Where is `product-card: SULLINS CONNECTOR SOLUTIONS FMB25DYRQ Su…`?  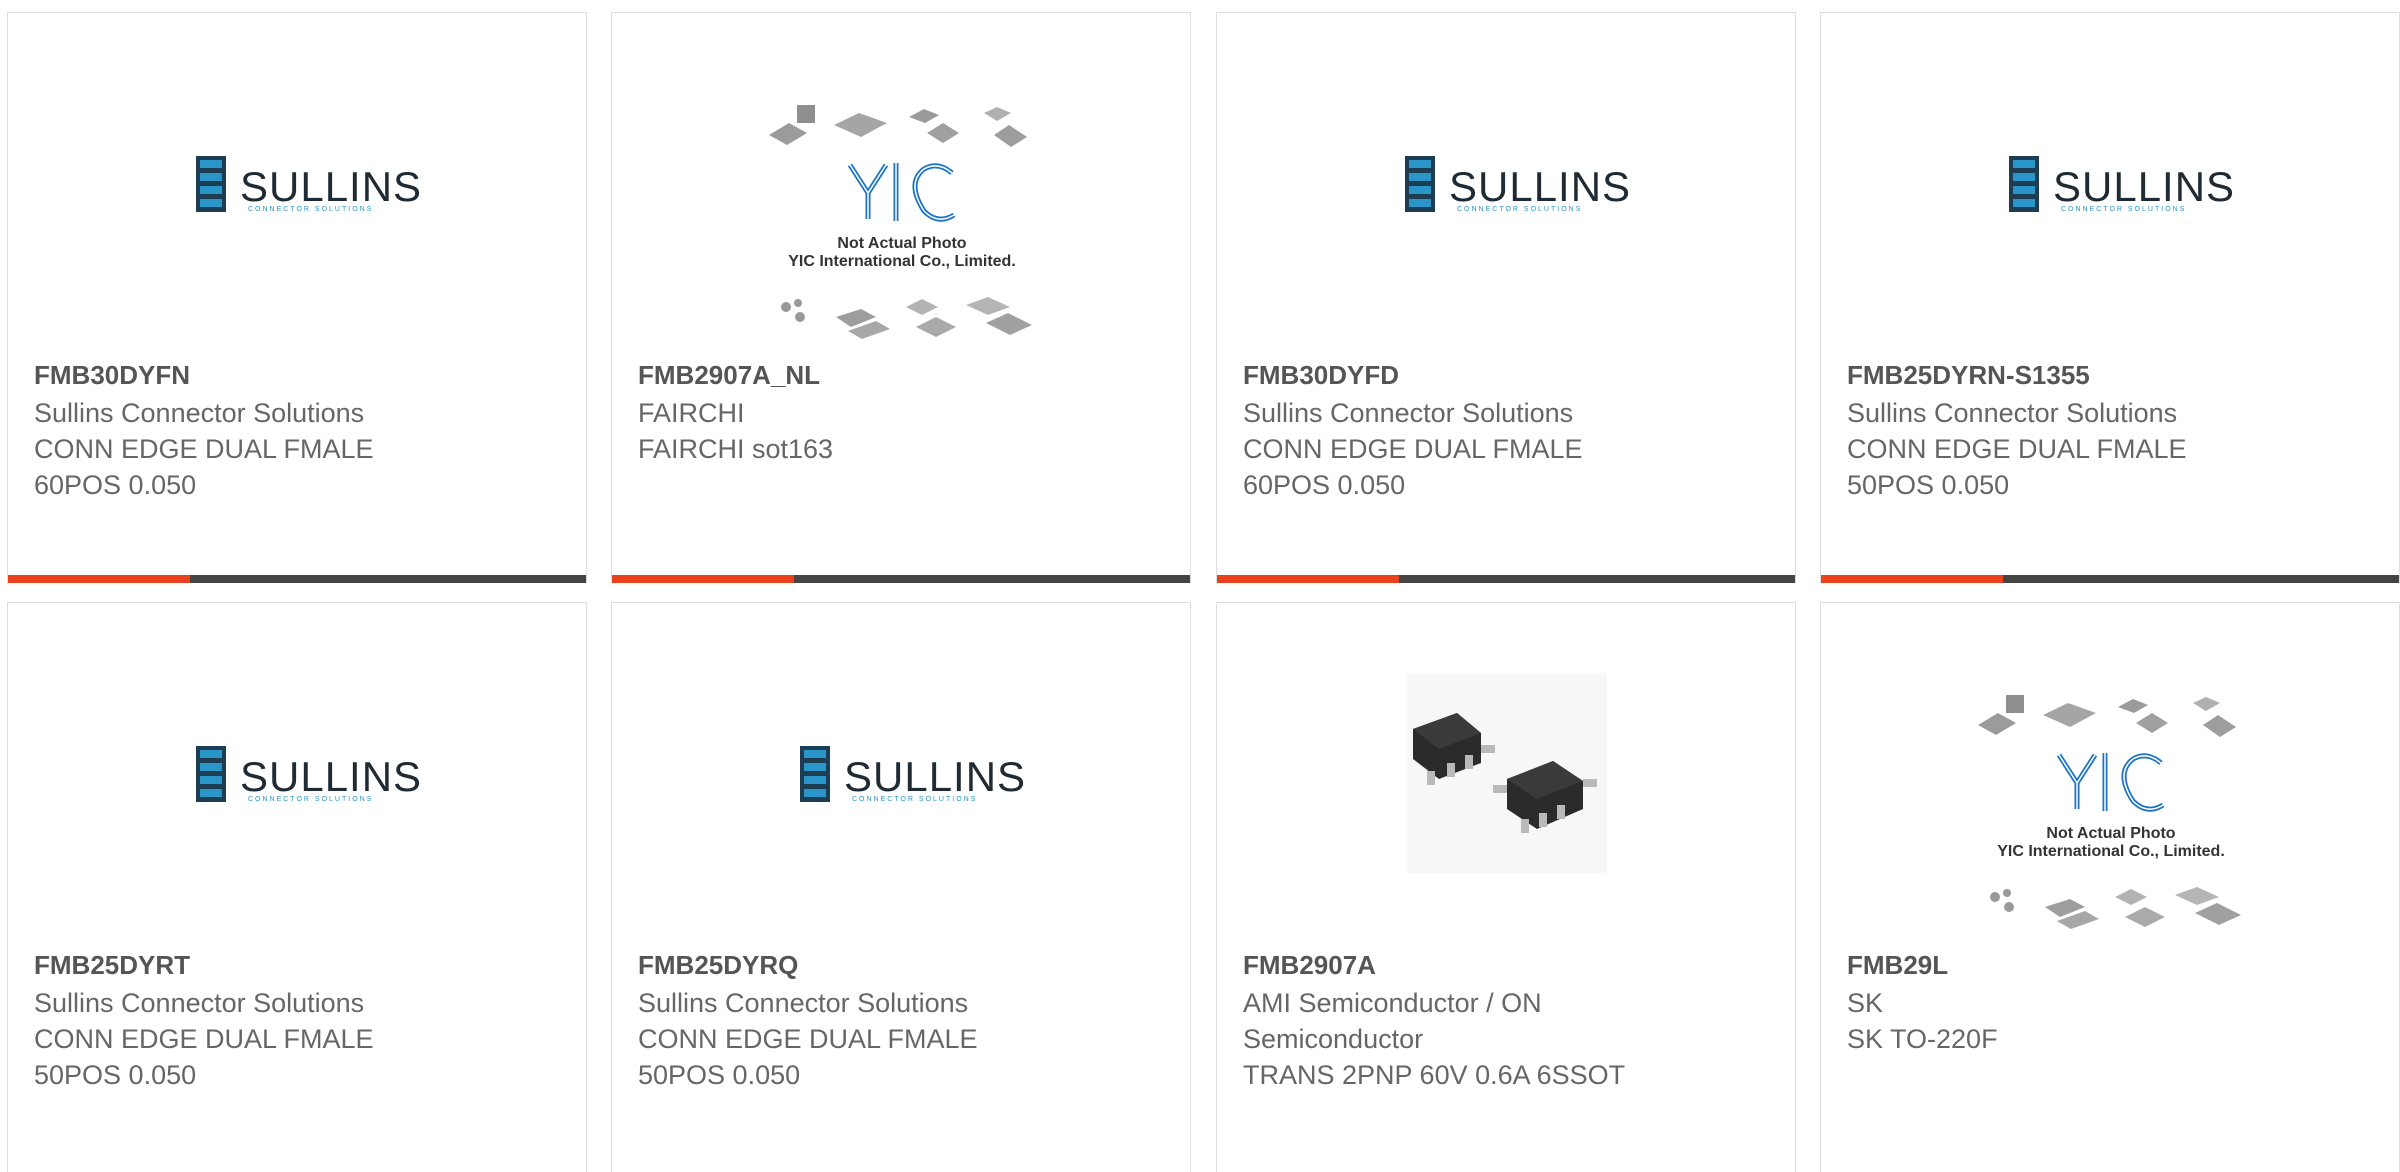 product-card: SULLINS CONNECTOR SOLUTIONS FMB25DYRQ Su… is located at coordinates (901, 887).